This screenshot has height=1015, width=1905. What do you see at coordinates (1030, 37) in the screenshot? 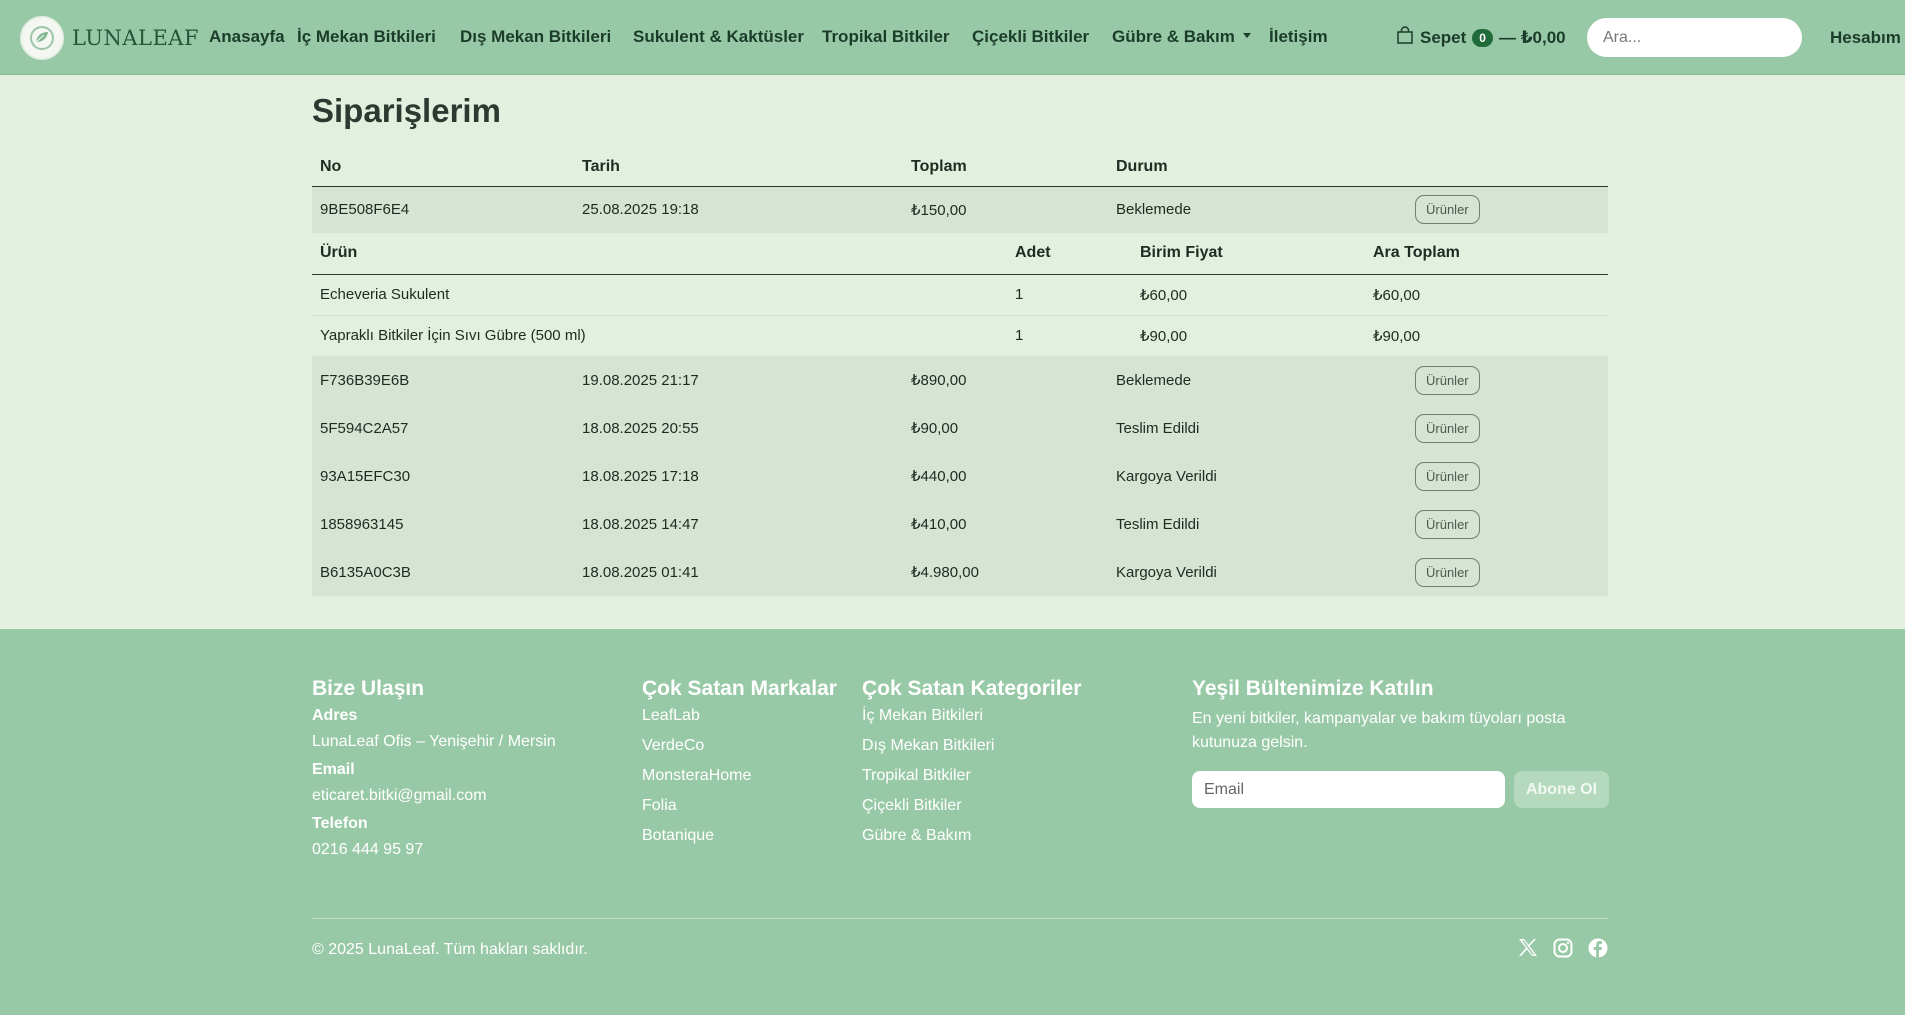
I see `nav-flowering: Çiçekli Bitkiler` at bounding box center [1030, 37].